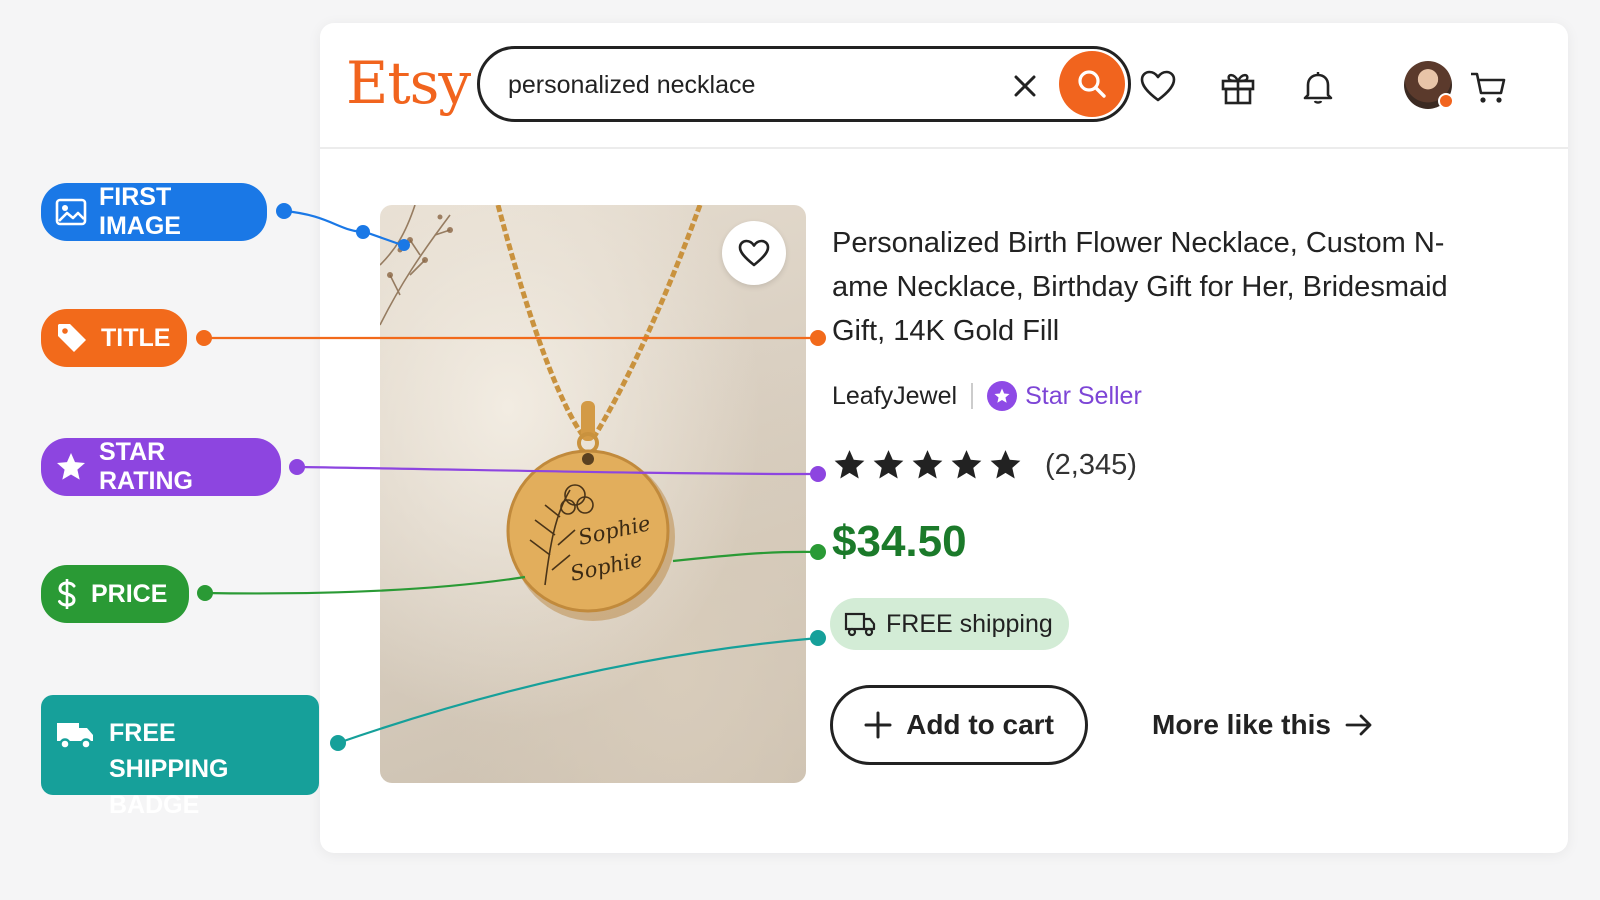 This screenshot has height=900, width=1600. Describe the element at coordinates (169, 751) in the screenshot. I see `callout-free-shipping-line1: FREE SHIPPING` at that location.